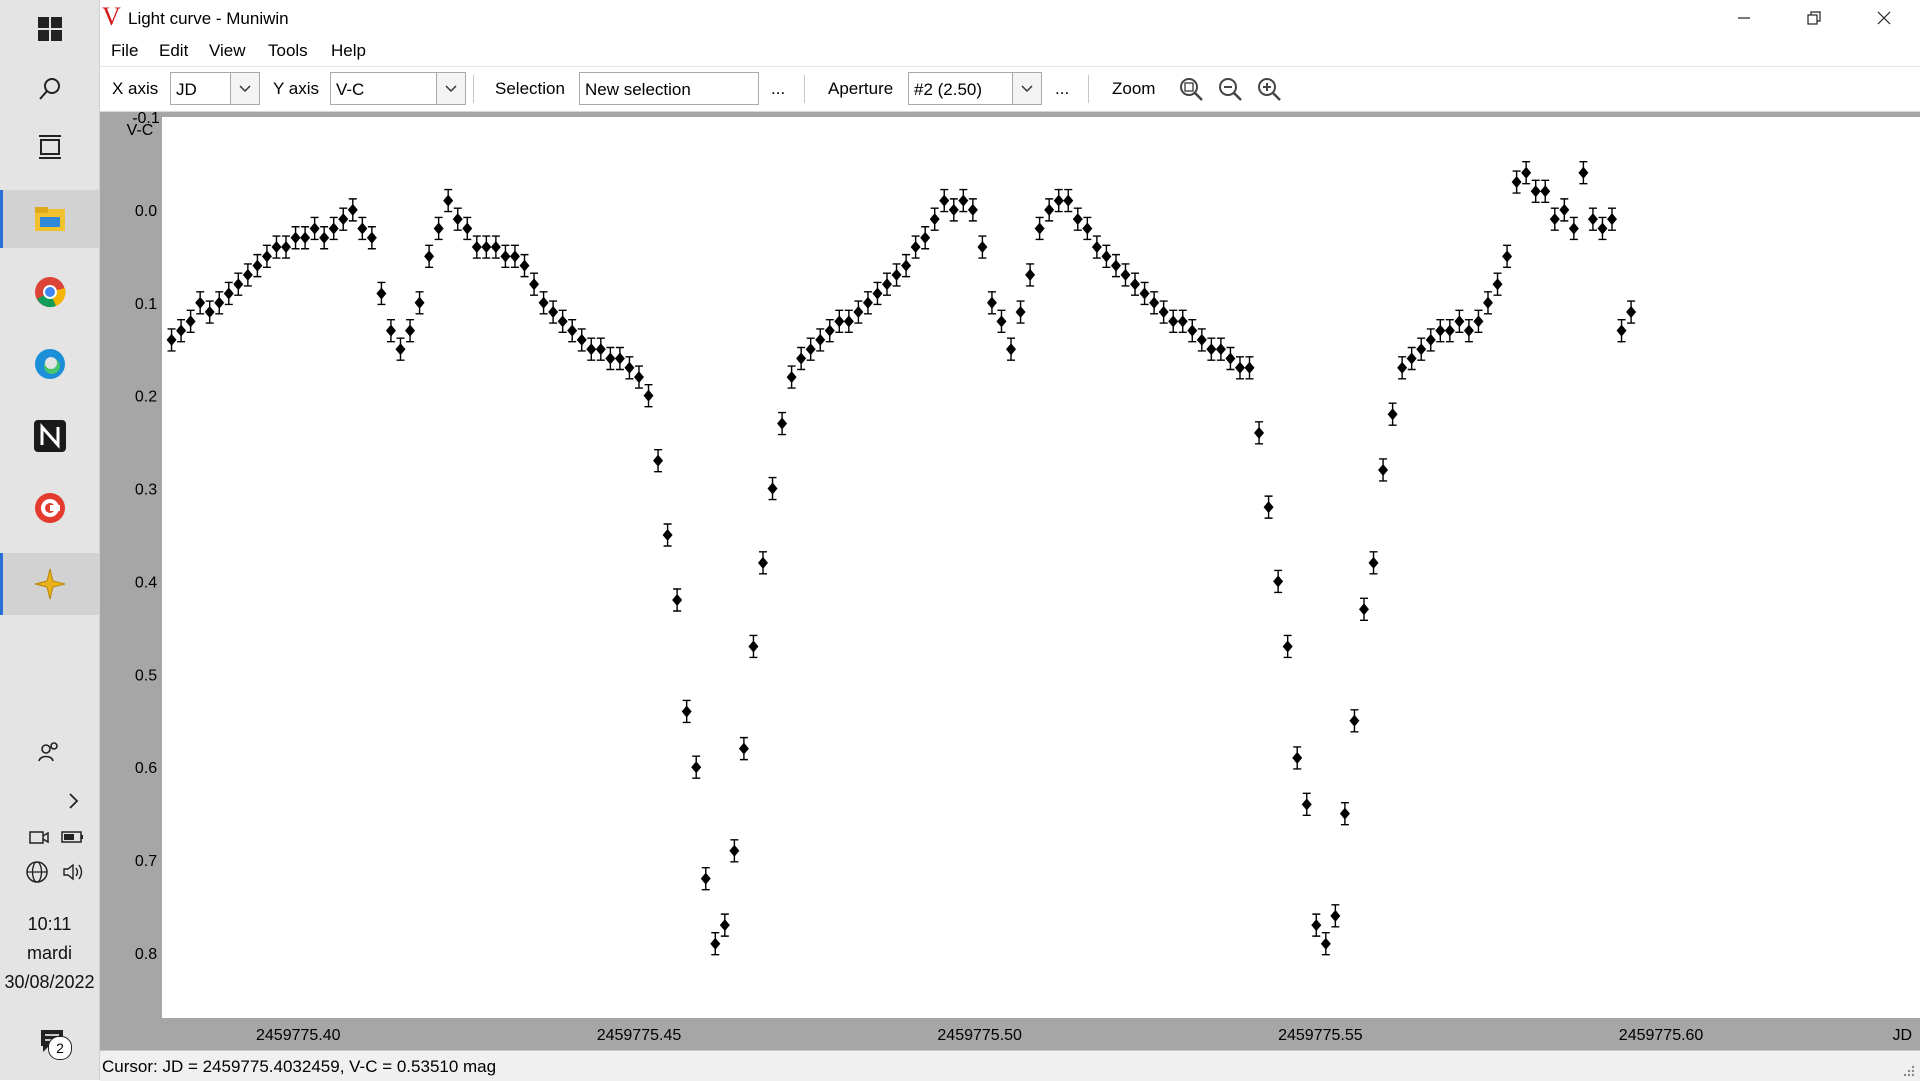 This screenshot has width=1920, height=1081. What do you see at coordinates (948, 89) in the screenshot?
I see `aperture-value: #2 (2.50)` at bounding box center [948, 89].